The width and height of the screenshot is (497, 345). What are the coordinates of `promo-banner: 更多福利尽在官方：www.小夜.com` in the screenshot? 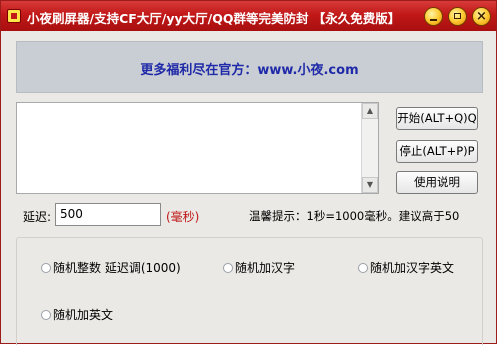 It's located at (249, 67).